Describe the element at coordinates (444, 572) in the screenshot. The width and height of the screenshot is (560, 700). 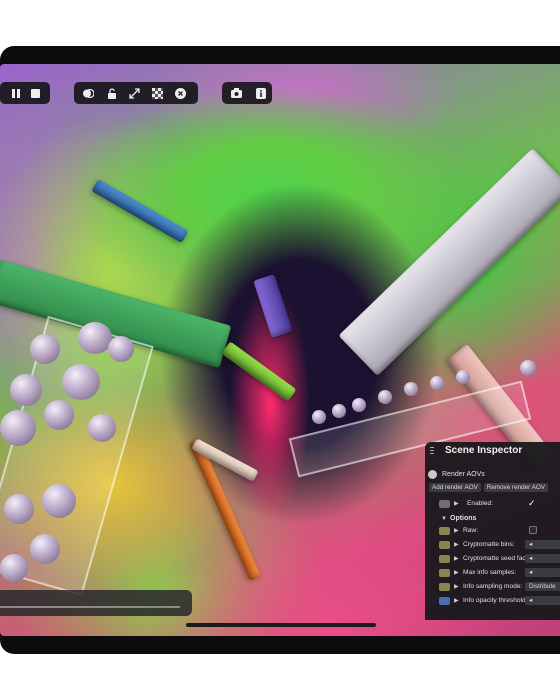
I see `max-info-toggle` at that location.